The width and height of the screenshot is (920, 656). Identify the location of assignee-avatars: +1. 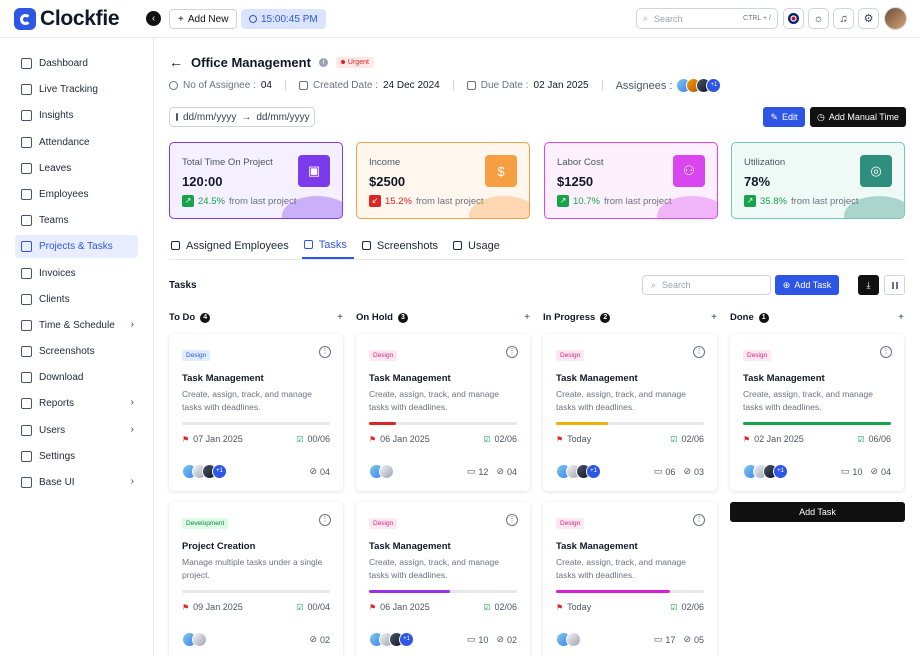
(699, 85).